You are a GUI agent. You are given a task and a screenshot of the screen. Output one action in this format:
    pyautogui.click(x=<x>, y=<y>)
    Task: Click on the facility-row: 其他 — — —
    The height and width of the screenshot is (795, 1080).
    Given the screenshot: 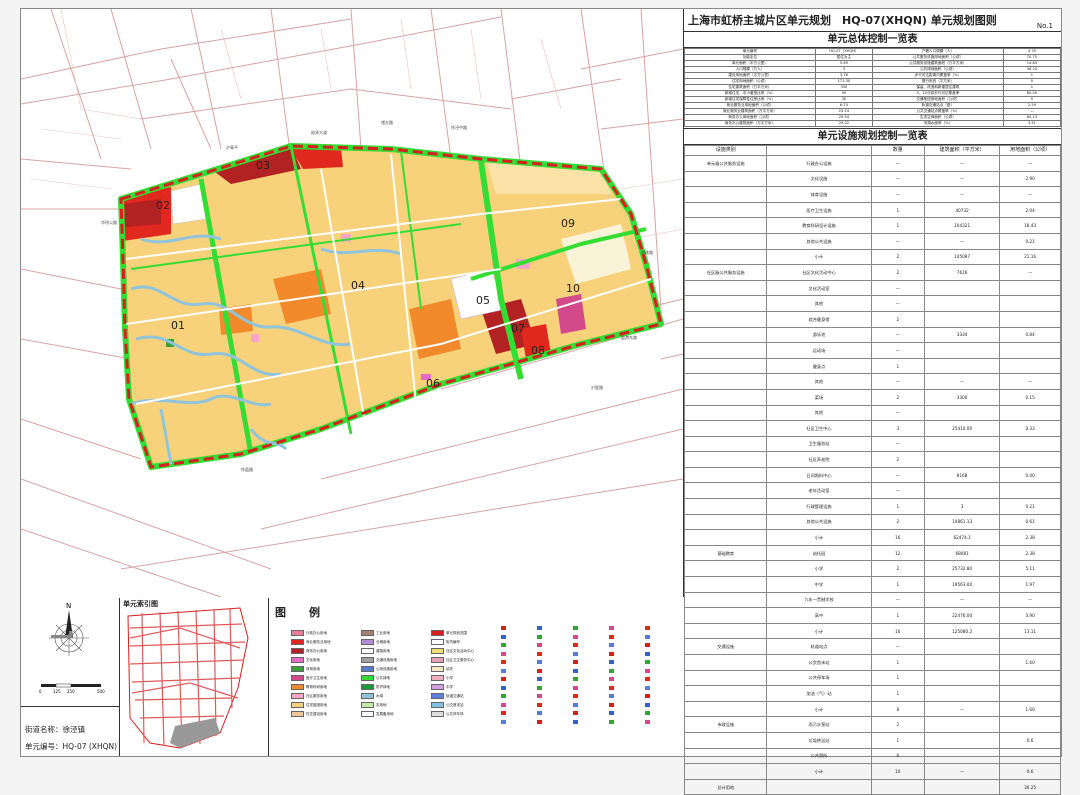 What is the action you would take?
    pyautogui.click(x=872, y=381)
    